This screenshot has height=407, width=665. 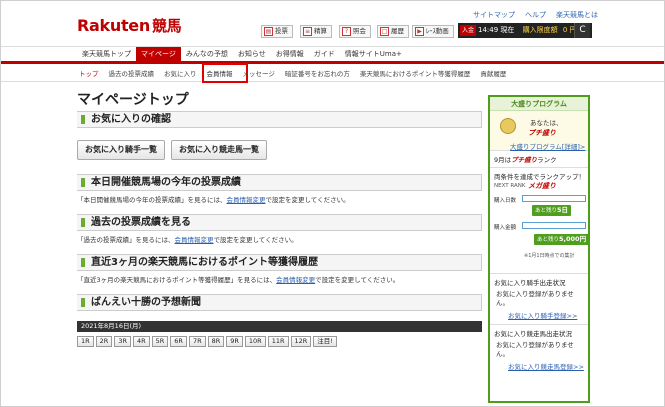 What do you see at coordinates (279, 119) in the screenshot?
I see `section-favorites-heading: お気に入りの確認` at bounding box center [279, 119].